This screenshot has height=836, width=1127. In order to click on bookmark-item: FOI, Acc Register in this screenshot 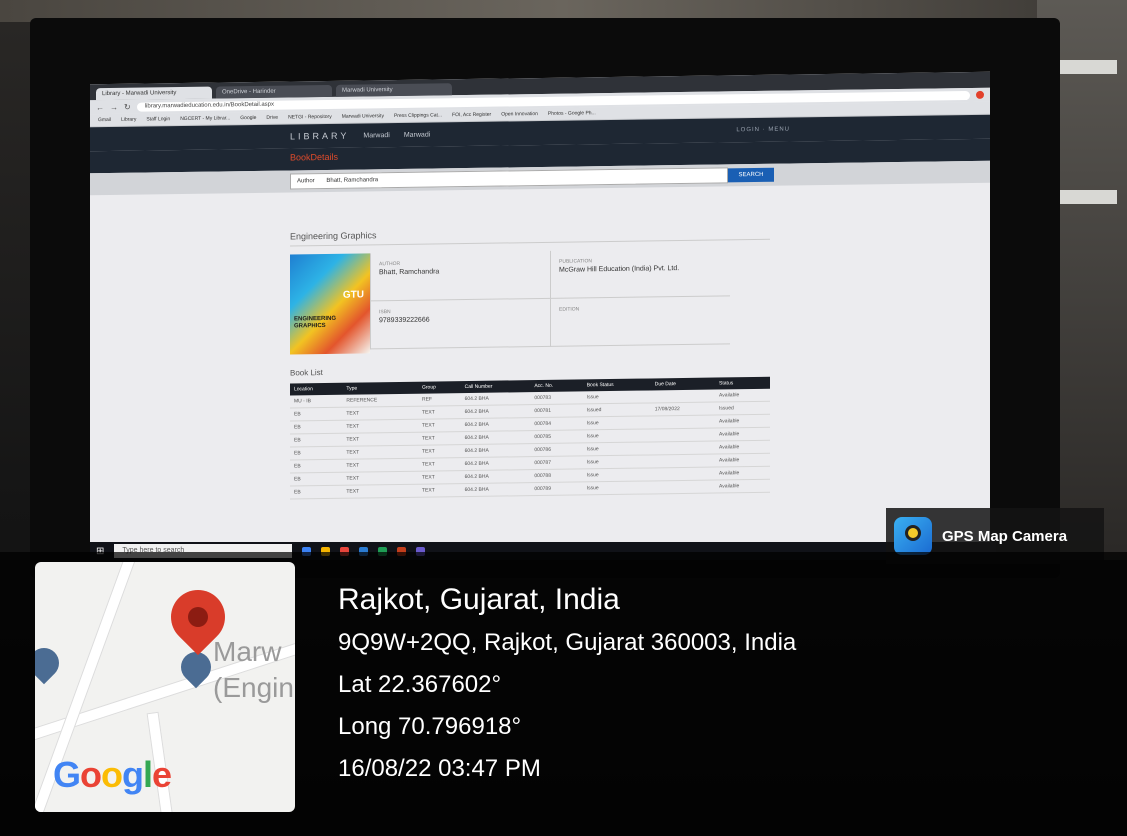, I will do `click(471, 115)`.